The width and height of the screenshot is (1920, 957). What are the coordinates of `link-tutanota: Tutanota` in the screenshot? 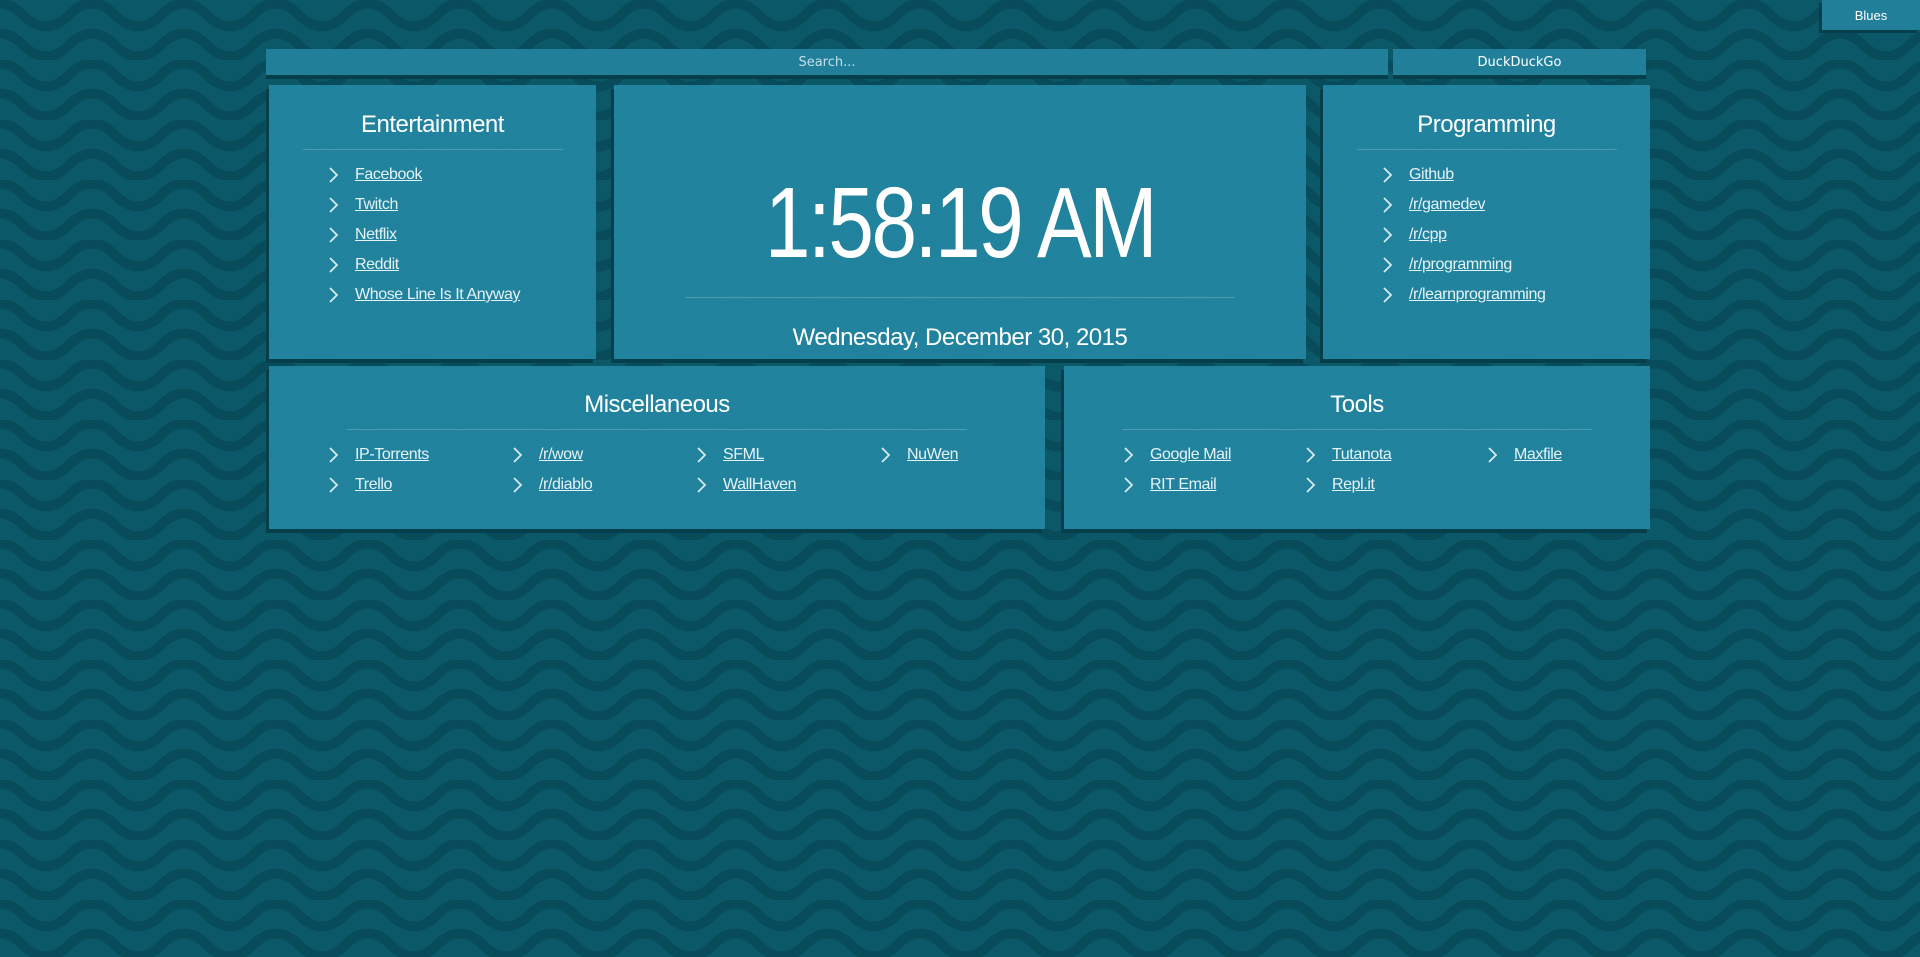 It's located at (1362, 455).